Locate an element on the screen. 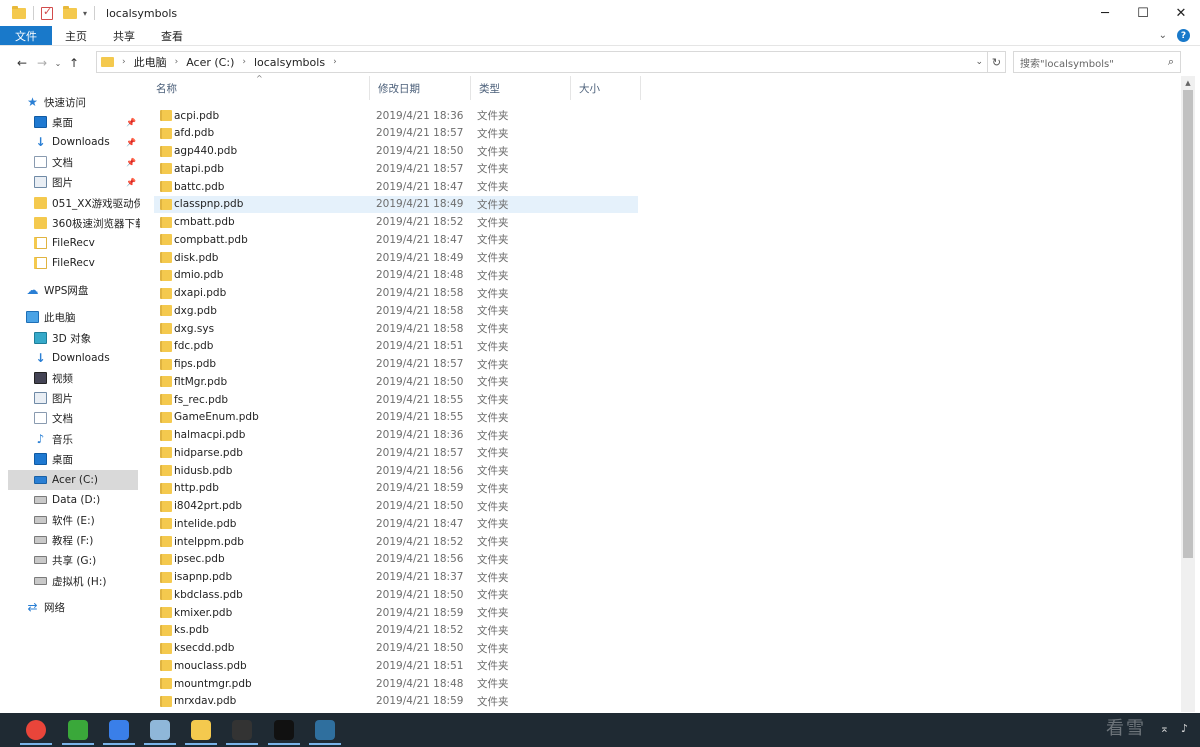 The image size is (1200, 747). sidebar-item: ⇄ 网络 is located at coordinates (70, 607).